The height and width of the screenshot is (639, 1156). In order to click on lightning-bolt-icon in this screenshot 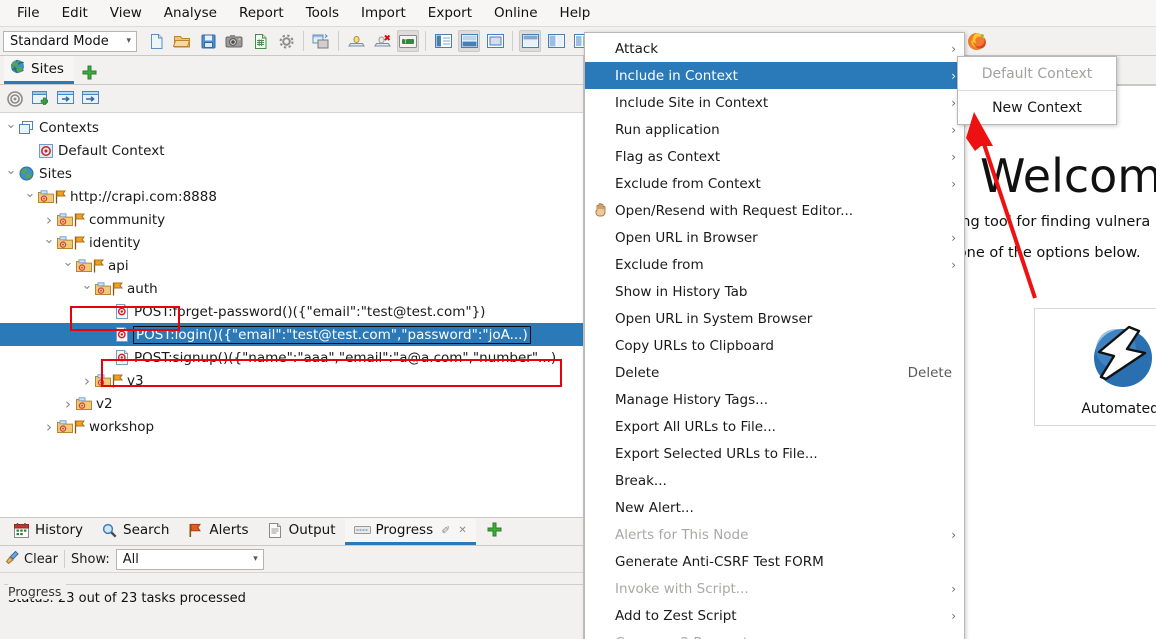, I will do `click(1119, 360)`.